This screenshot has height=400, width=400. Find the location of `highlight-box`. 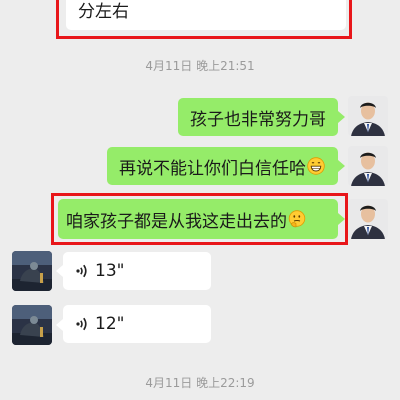

highlight-box is located at coordinates (199, 219).